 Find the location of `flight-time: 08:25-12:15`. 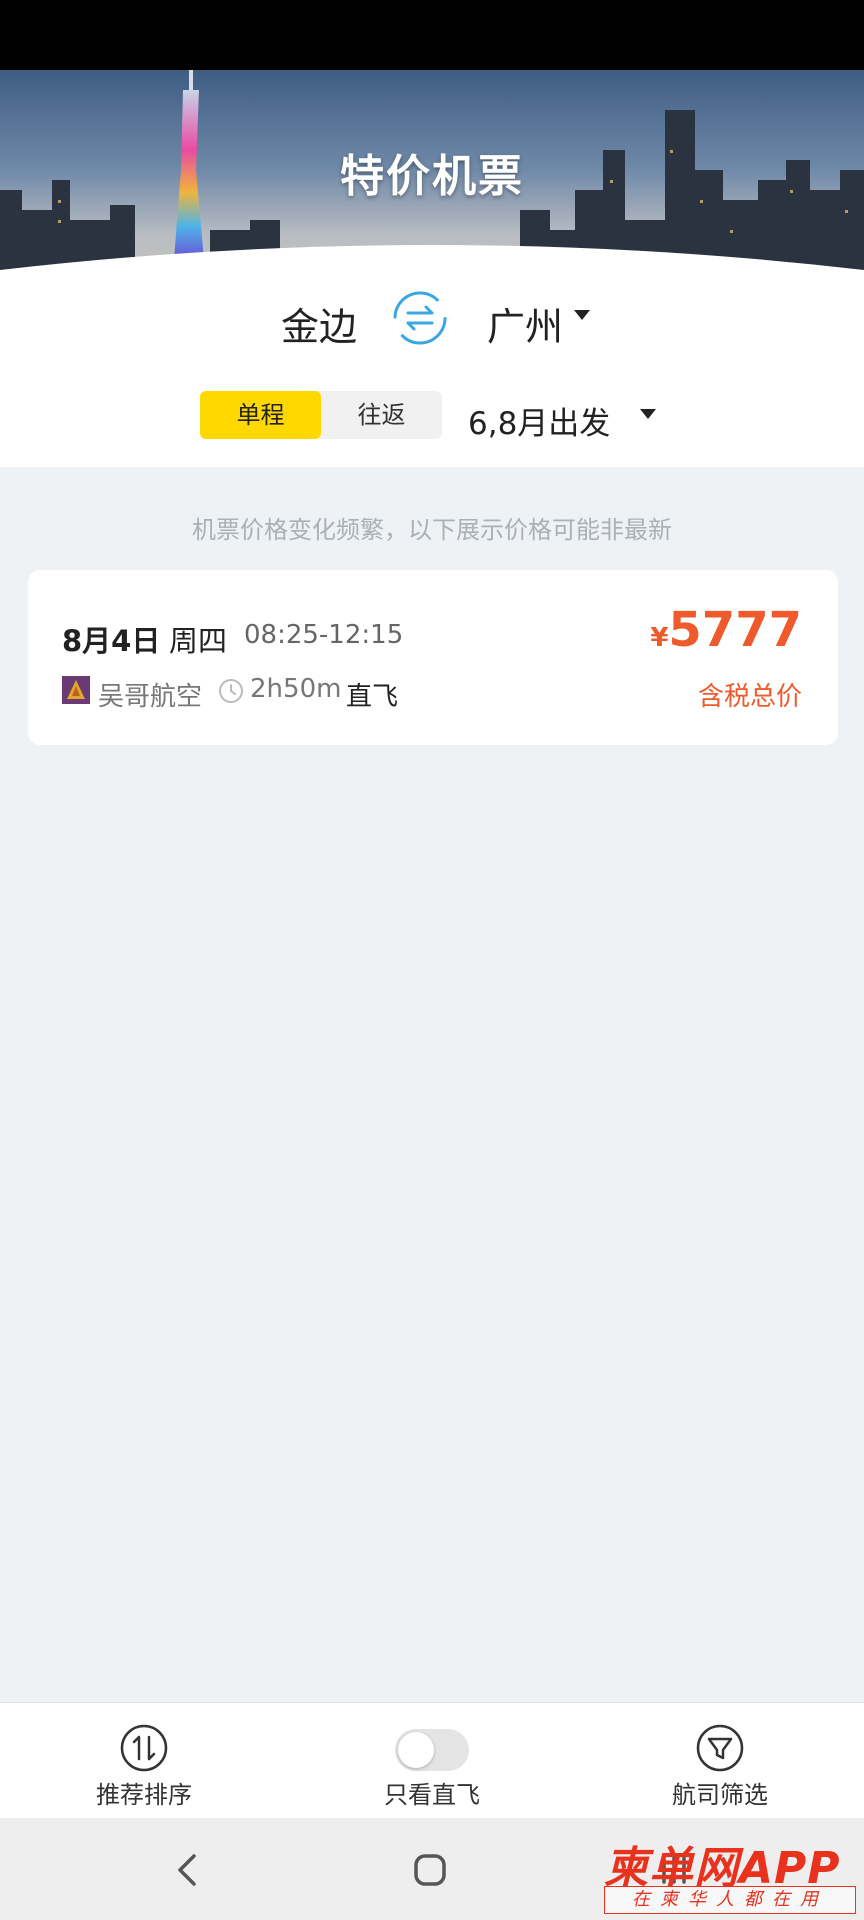

flight-time: 08:25-12:15 is located at coordinates (324, 635).